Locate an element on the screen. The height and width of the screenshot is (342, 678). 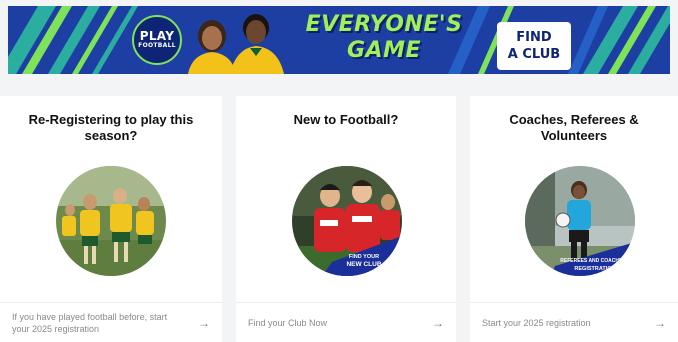
banner-headline: EVERYONE'S GAME is located at coordinates (384, 38).